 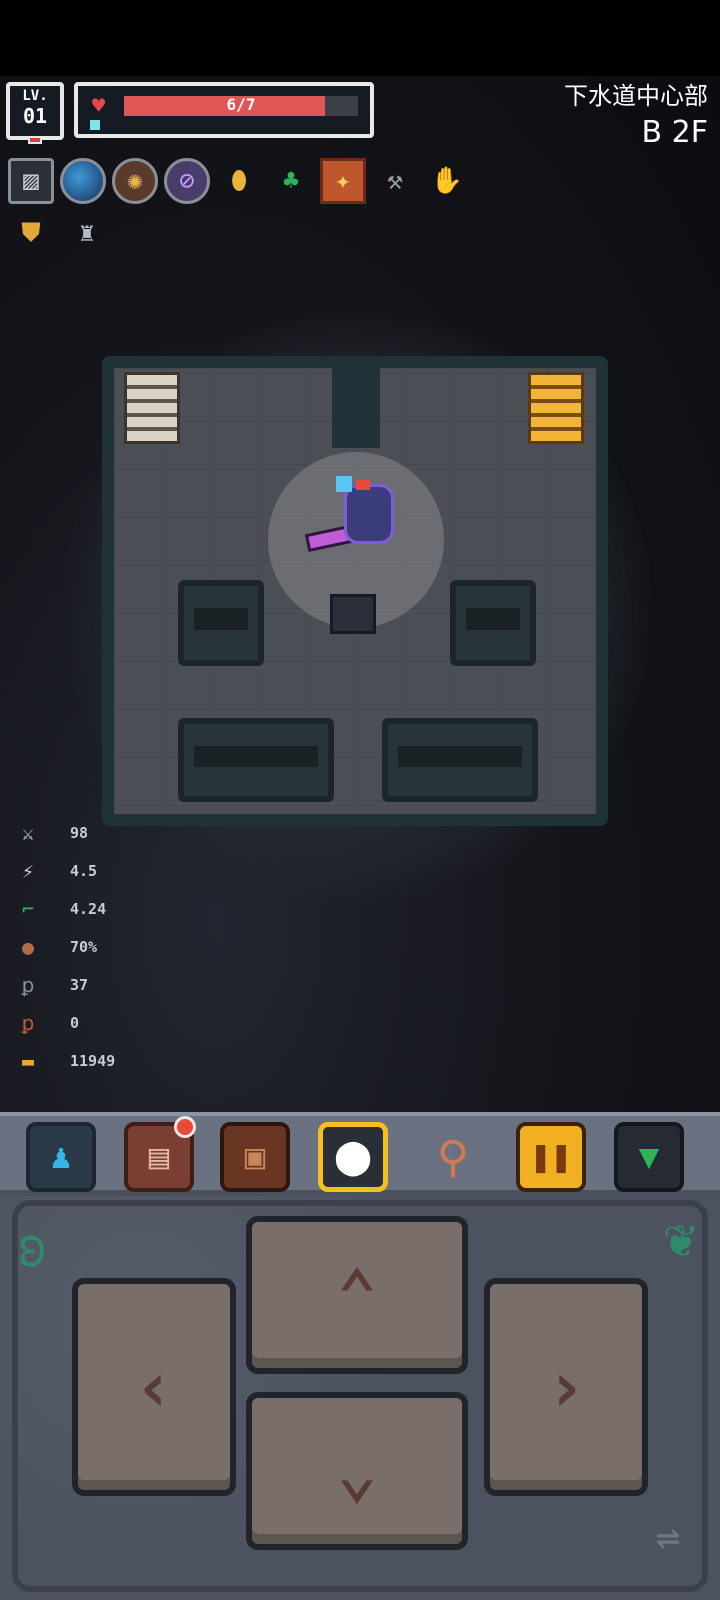 I want to click on hp-text: 6/7, so click(x=241, y=104).